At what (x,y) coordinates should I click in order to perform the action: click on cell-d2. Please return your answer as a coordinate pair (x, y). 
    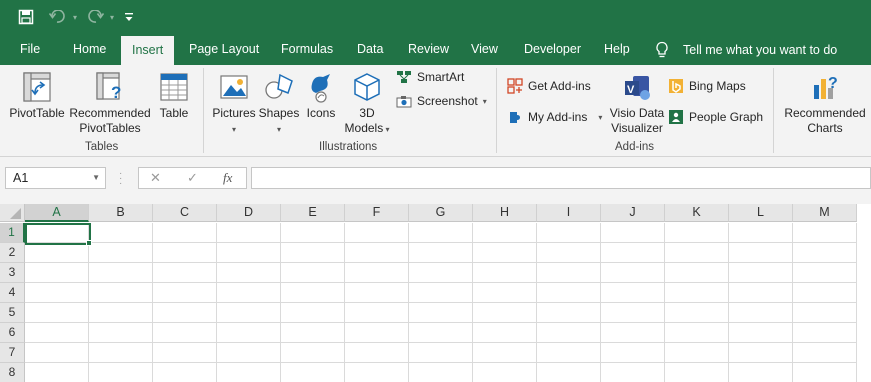
    Looking at the image, I should click on (249, 253).